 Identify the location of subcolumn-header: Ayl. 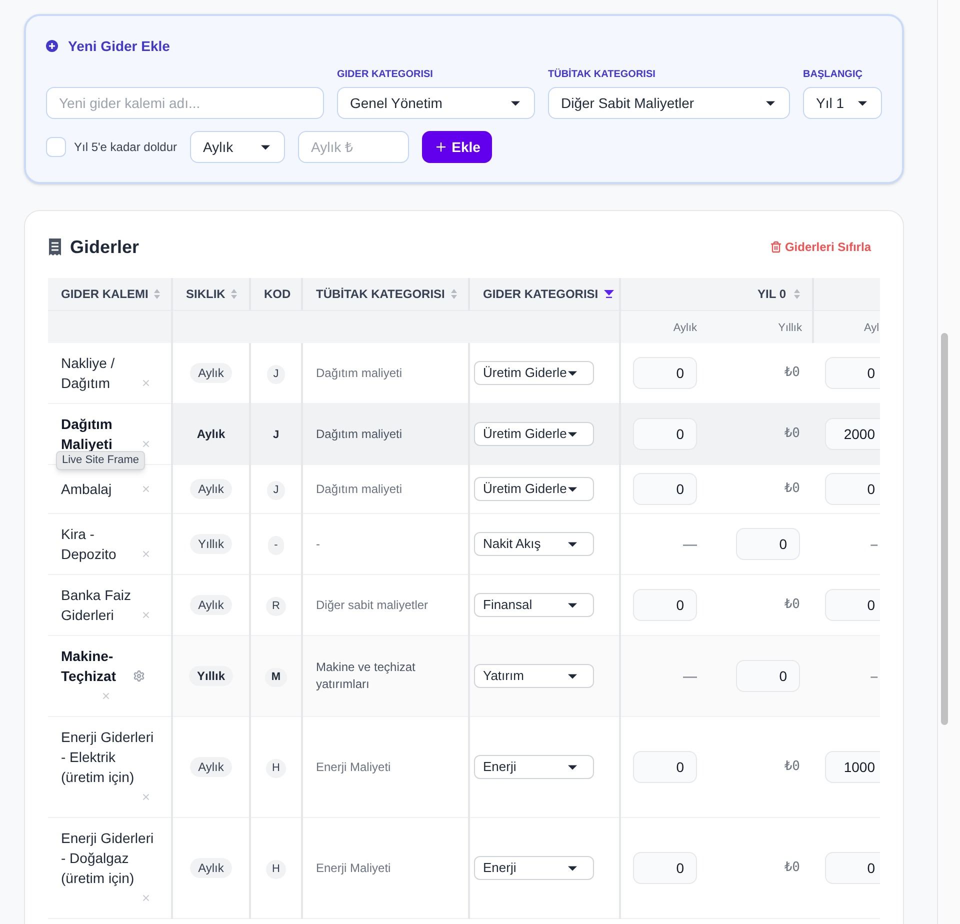
(872, 328).